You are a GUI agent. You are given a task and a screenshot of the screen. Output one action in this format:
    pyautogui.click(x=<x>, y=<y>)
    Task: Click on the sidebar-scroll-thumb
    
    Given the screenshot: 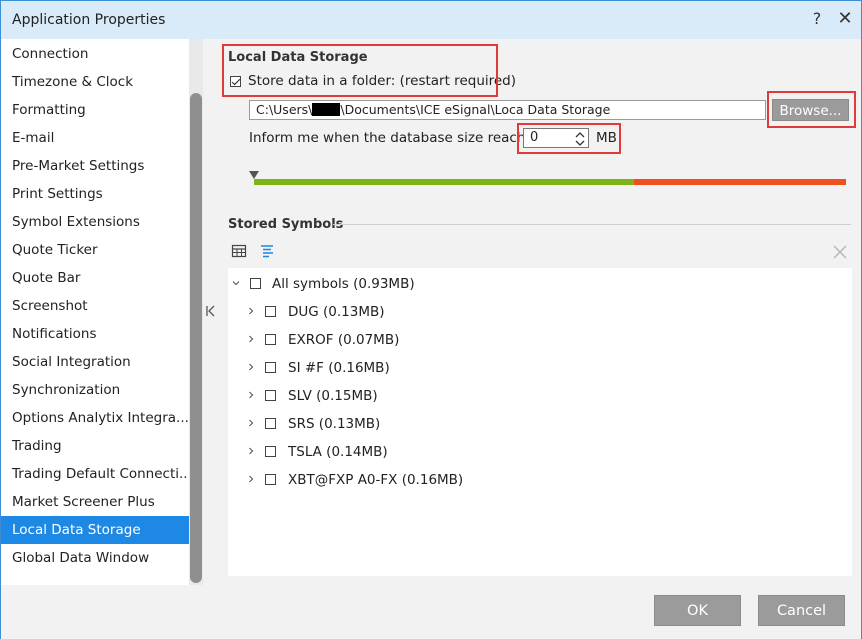 What is the action you would take?
    pyautogui.click(x=196, y=338)
    